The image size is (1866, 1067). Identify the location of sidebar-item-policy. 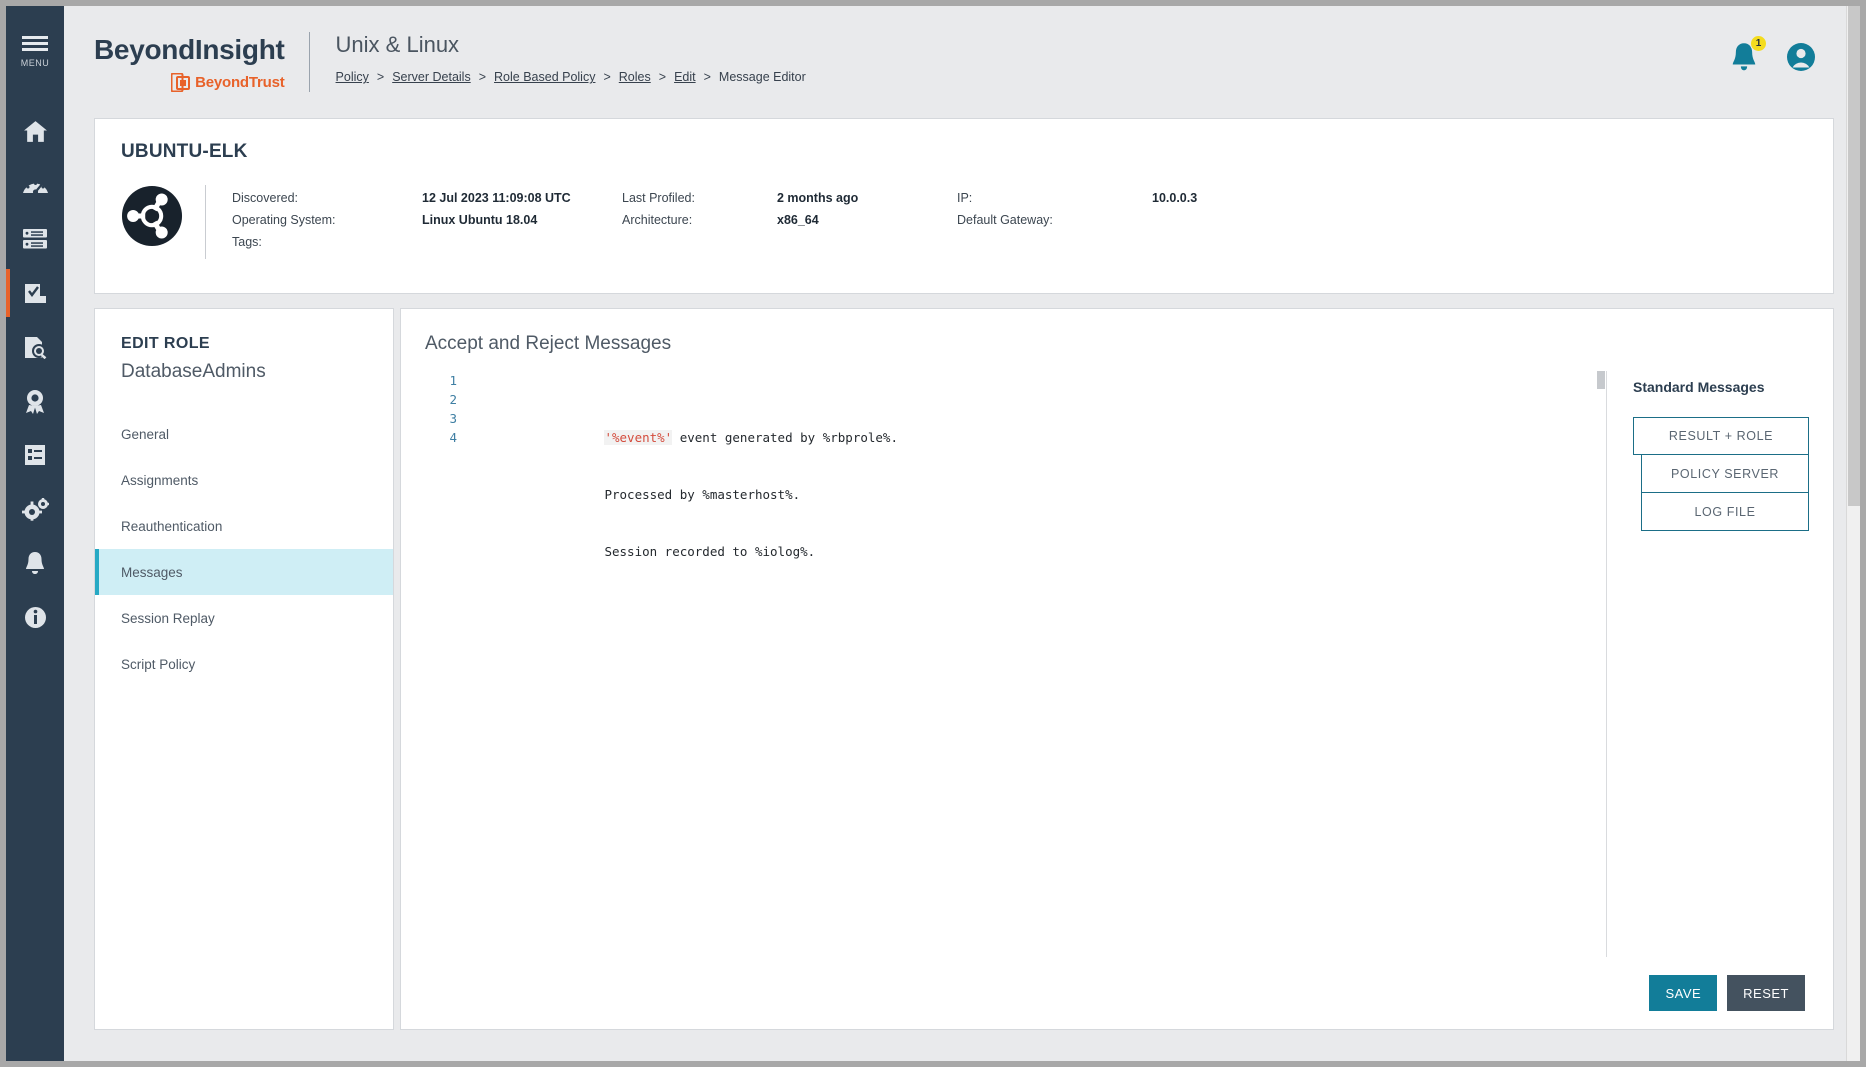
(35, 293).